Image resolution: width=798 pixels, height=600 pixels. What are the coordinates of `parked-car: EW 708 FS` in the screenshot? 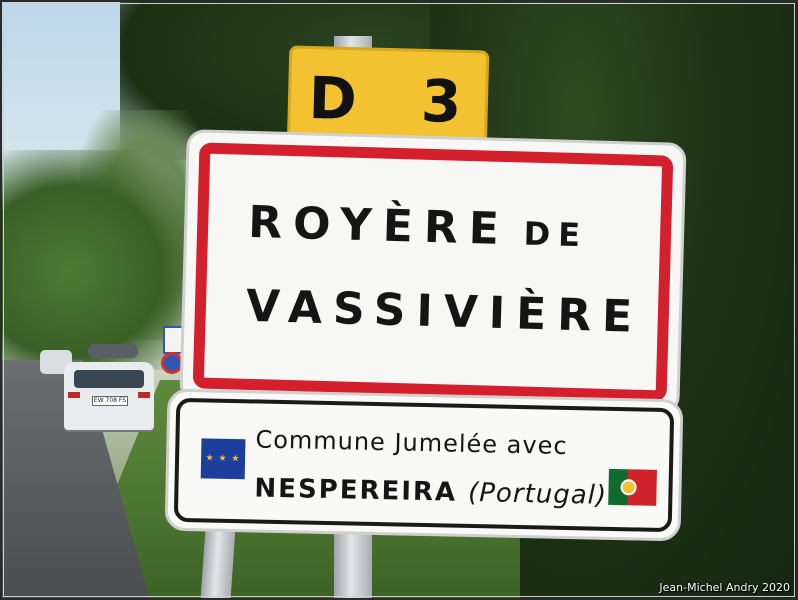 It's located at (109, 396).